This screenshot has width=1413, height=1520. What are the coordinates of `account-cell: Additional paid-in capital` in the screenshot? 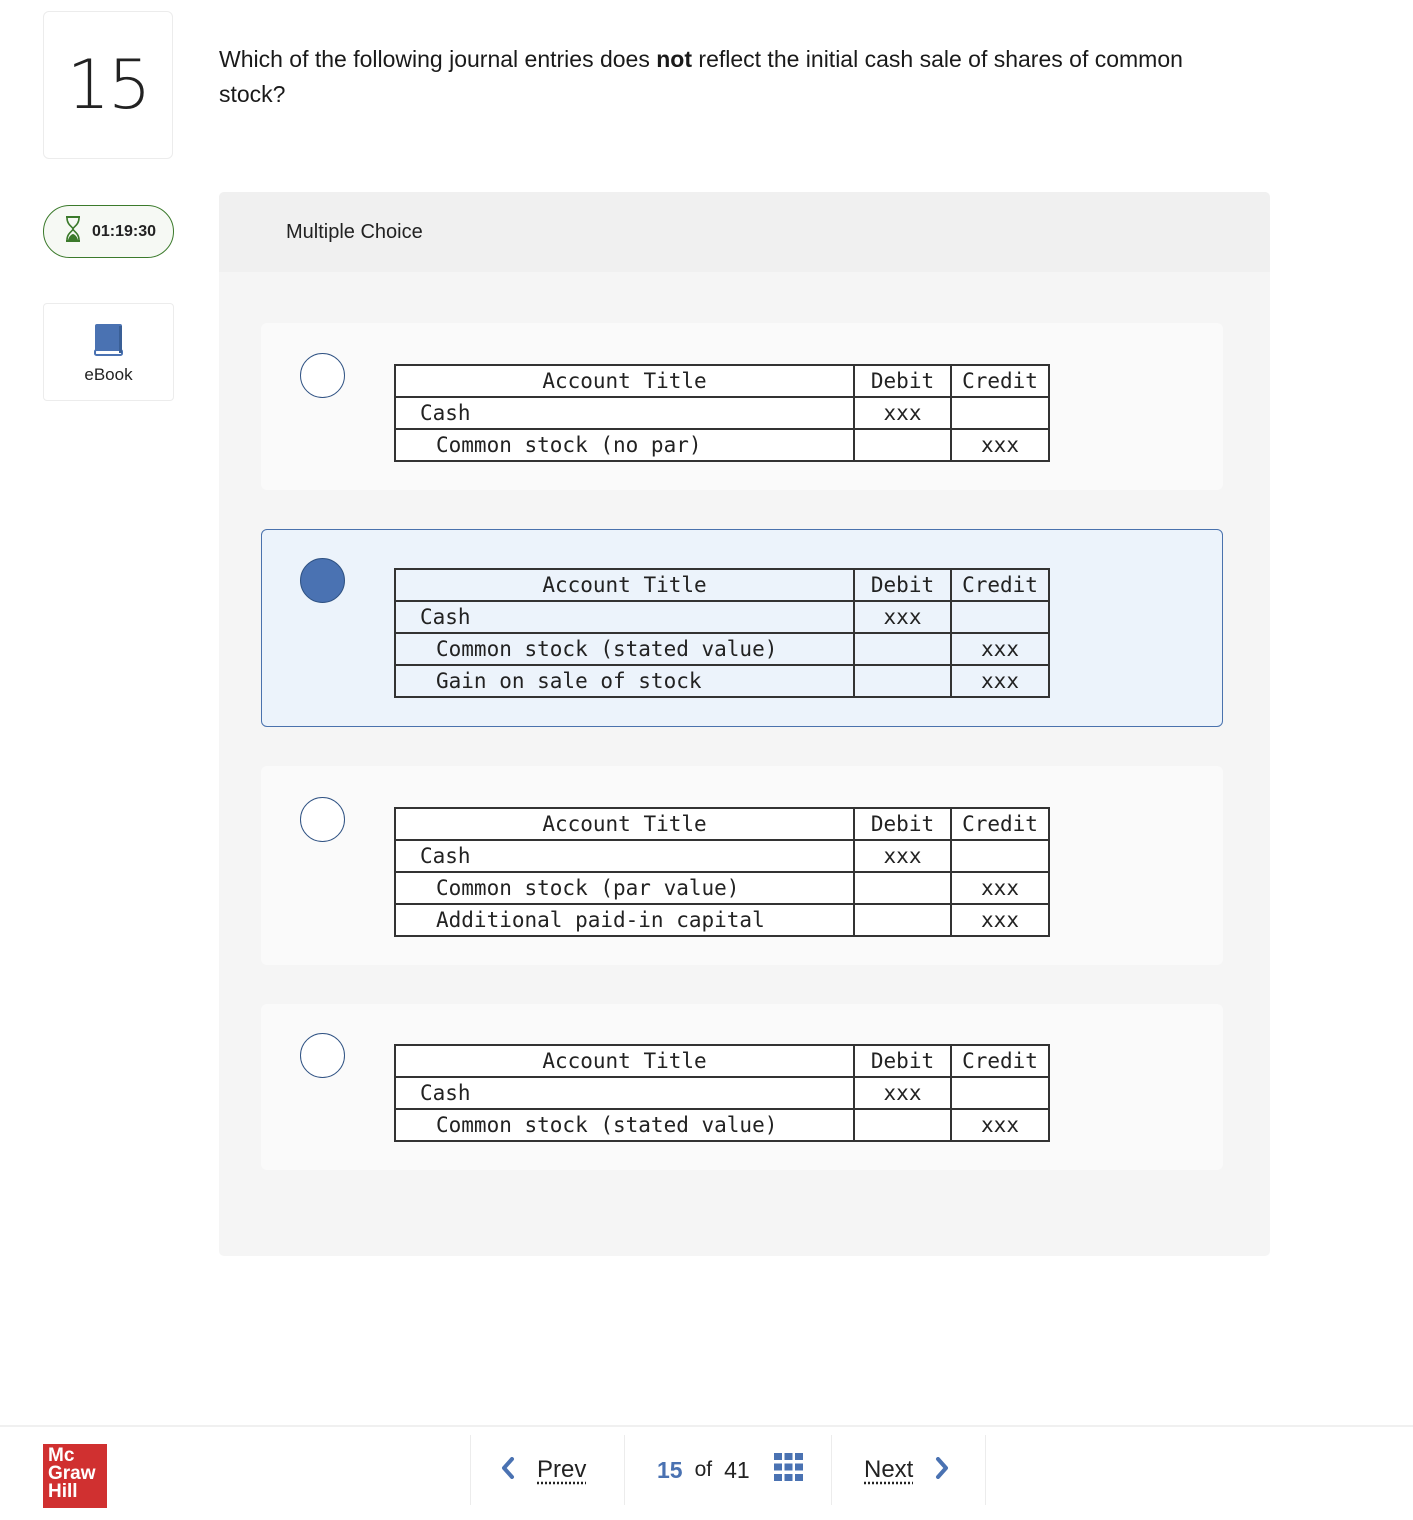 It's located at (624, 920).